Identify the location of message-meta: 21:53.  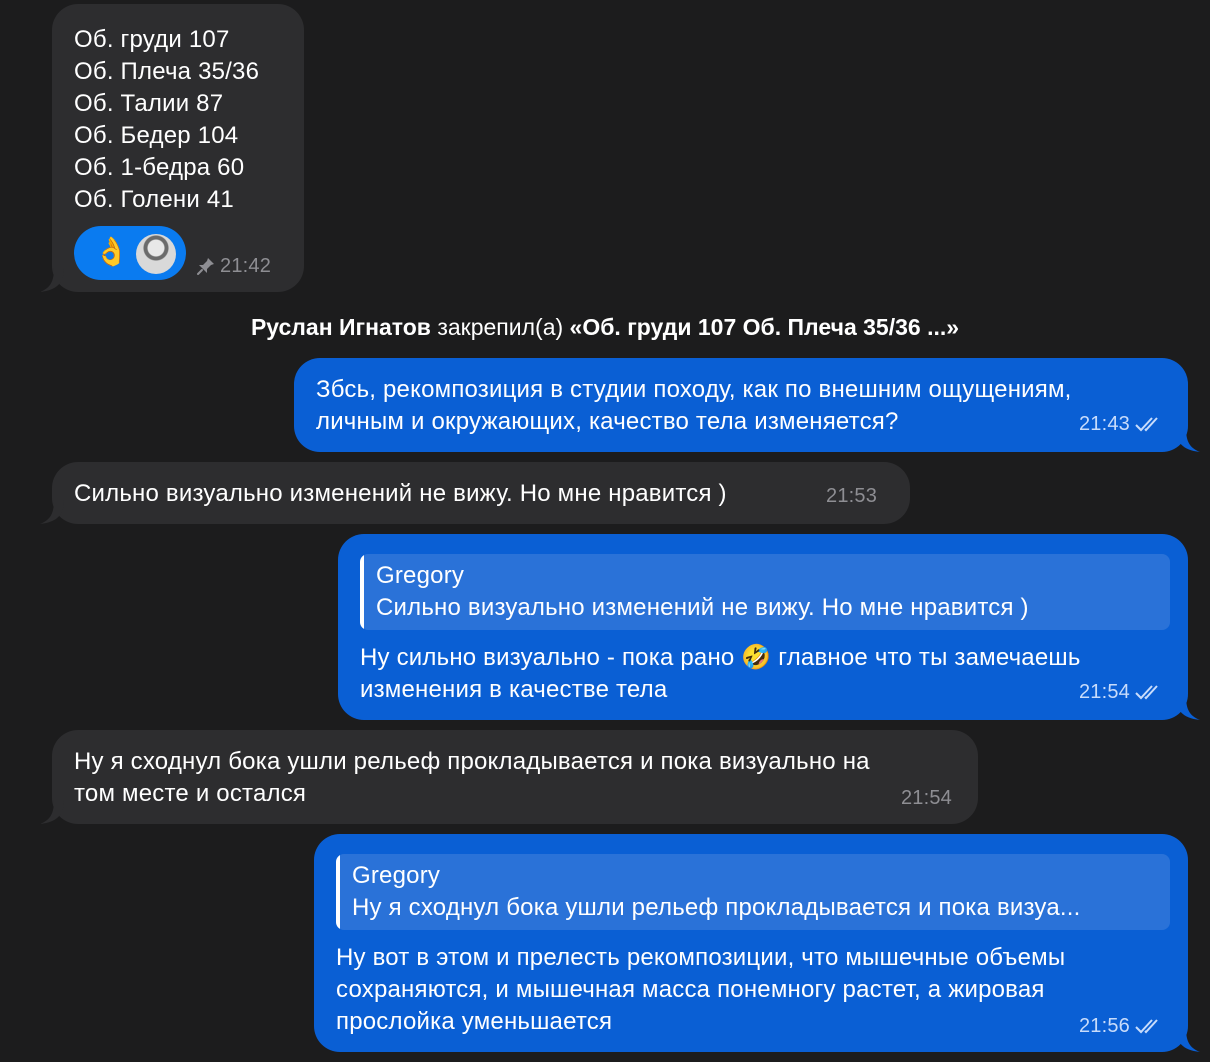
(851, 496).